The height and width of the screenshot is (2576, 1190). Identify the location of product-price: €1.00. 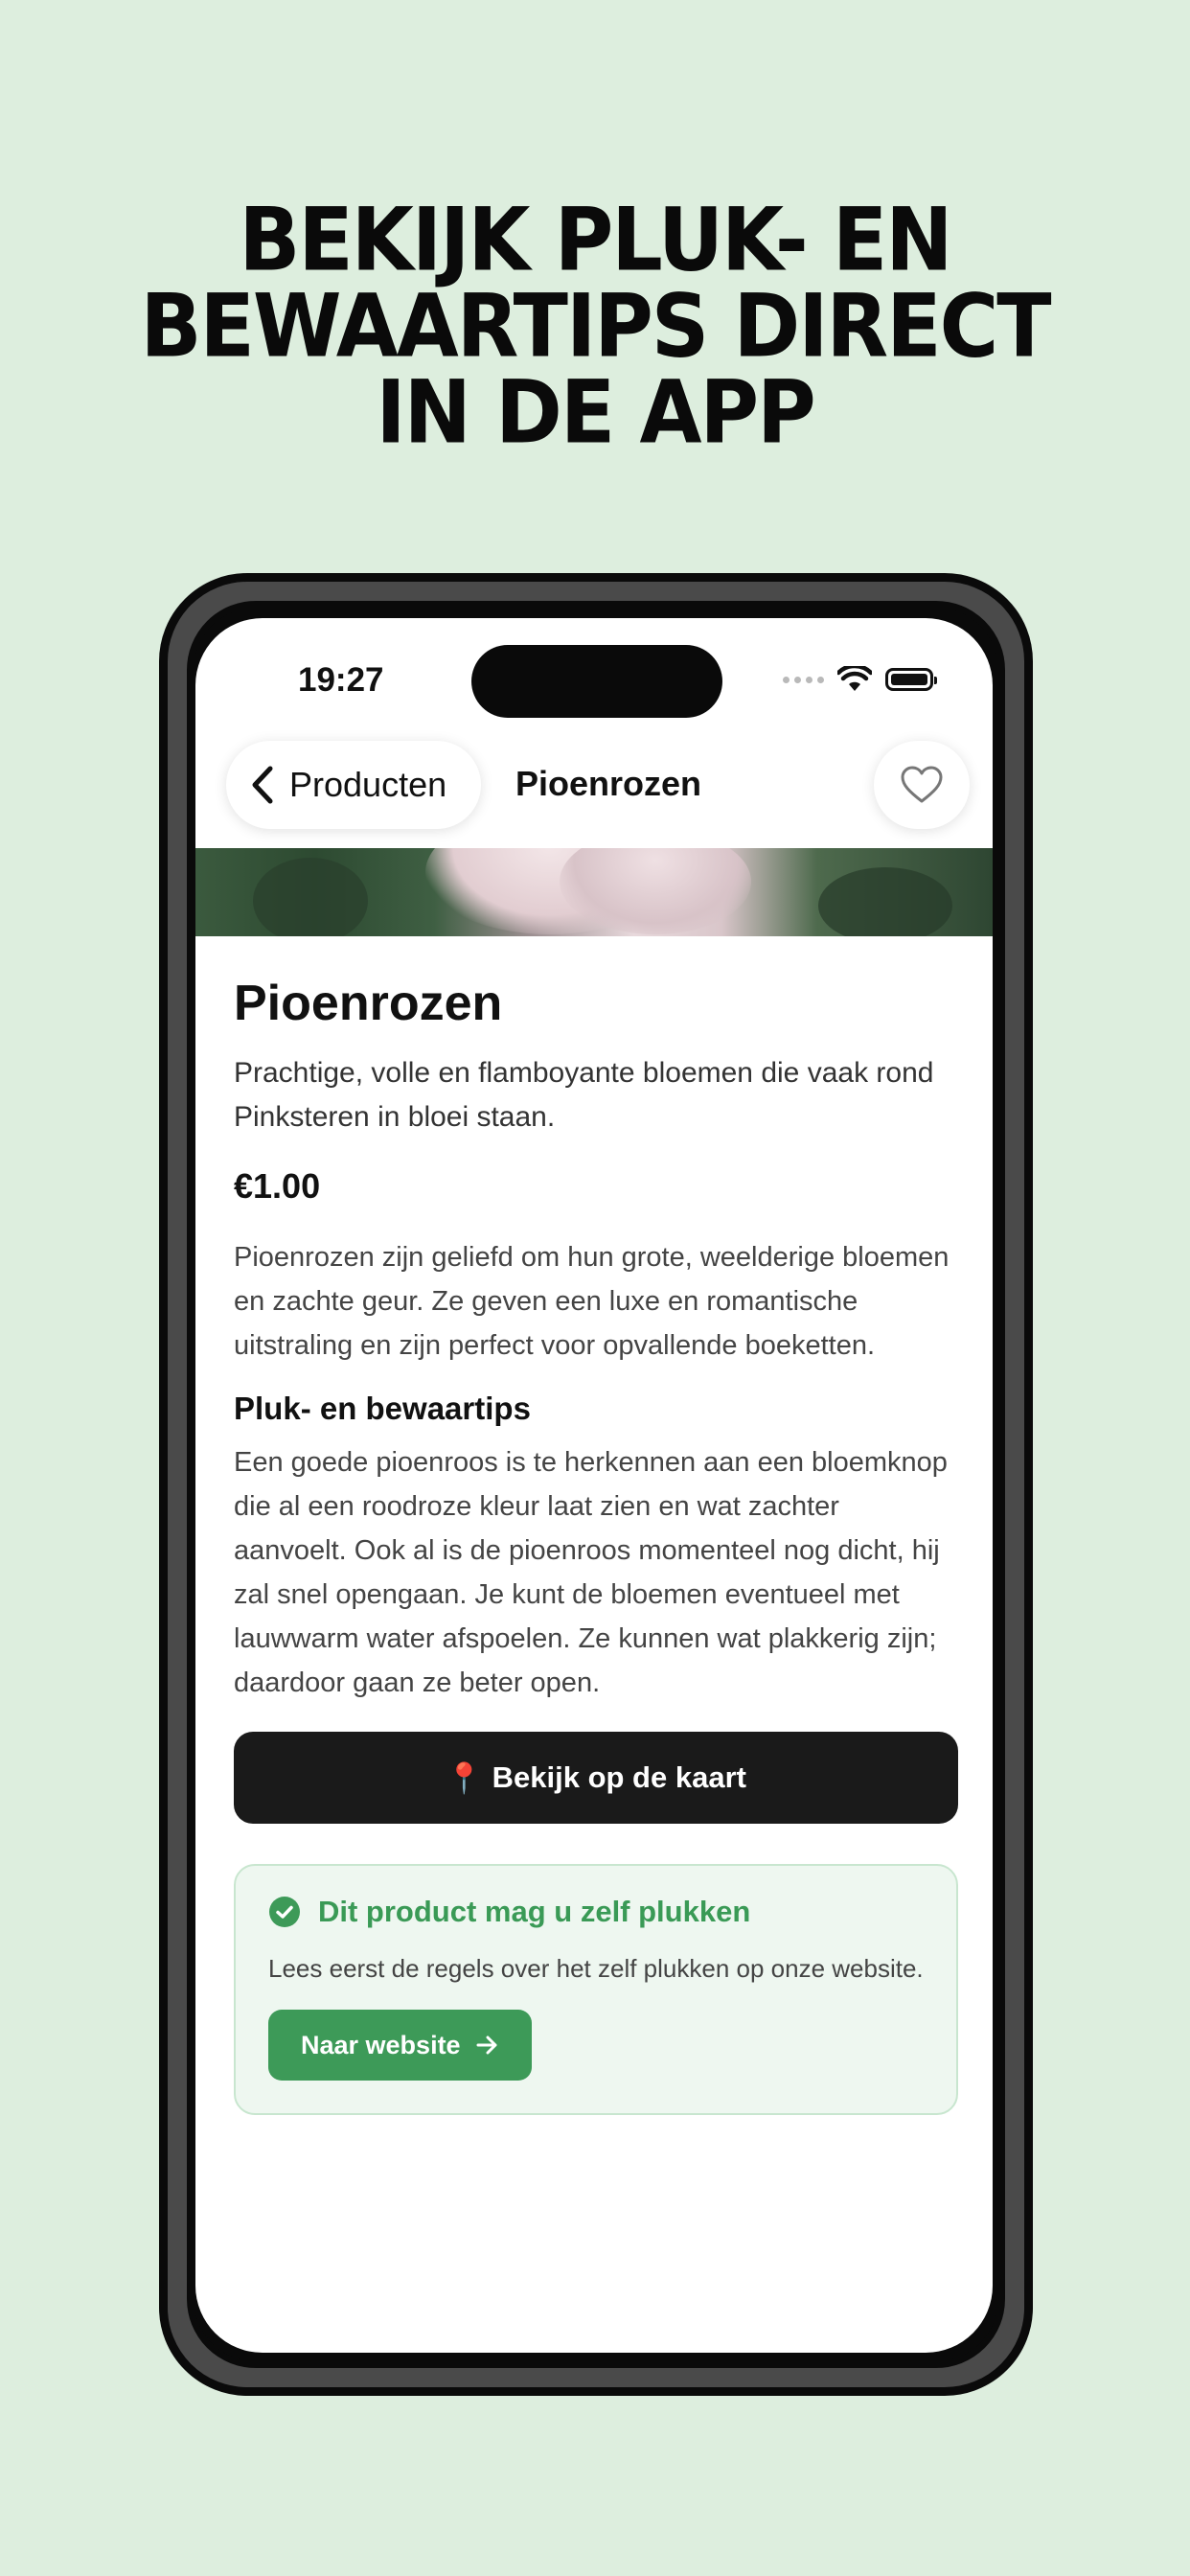
(278, 1186).